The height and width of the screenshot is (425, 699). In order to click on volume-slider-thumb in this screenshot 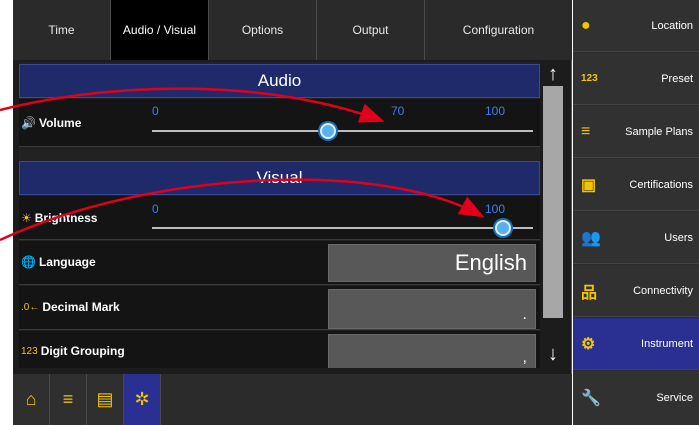, I will do `click(328, 131)`.